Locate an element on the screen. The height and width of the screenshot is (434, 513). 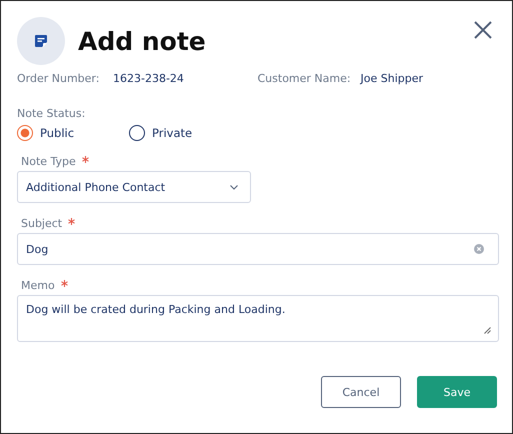
radio-option: Public is located at coordinates (73, 133).